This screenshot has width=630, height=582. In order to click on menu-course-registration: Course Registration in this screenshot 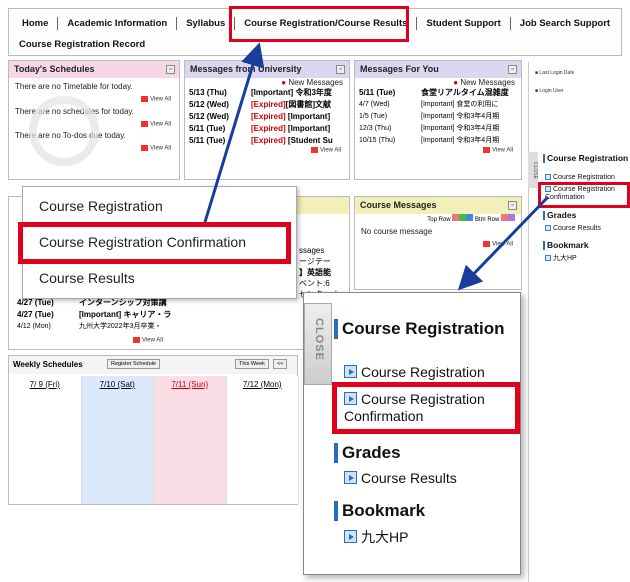, I will do `click(580, 178)`.